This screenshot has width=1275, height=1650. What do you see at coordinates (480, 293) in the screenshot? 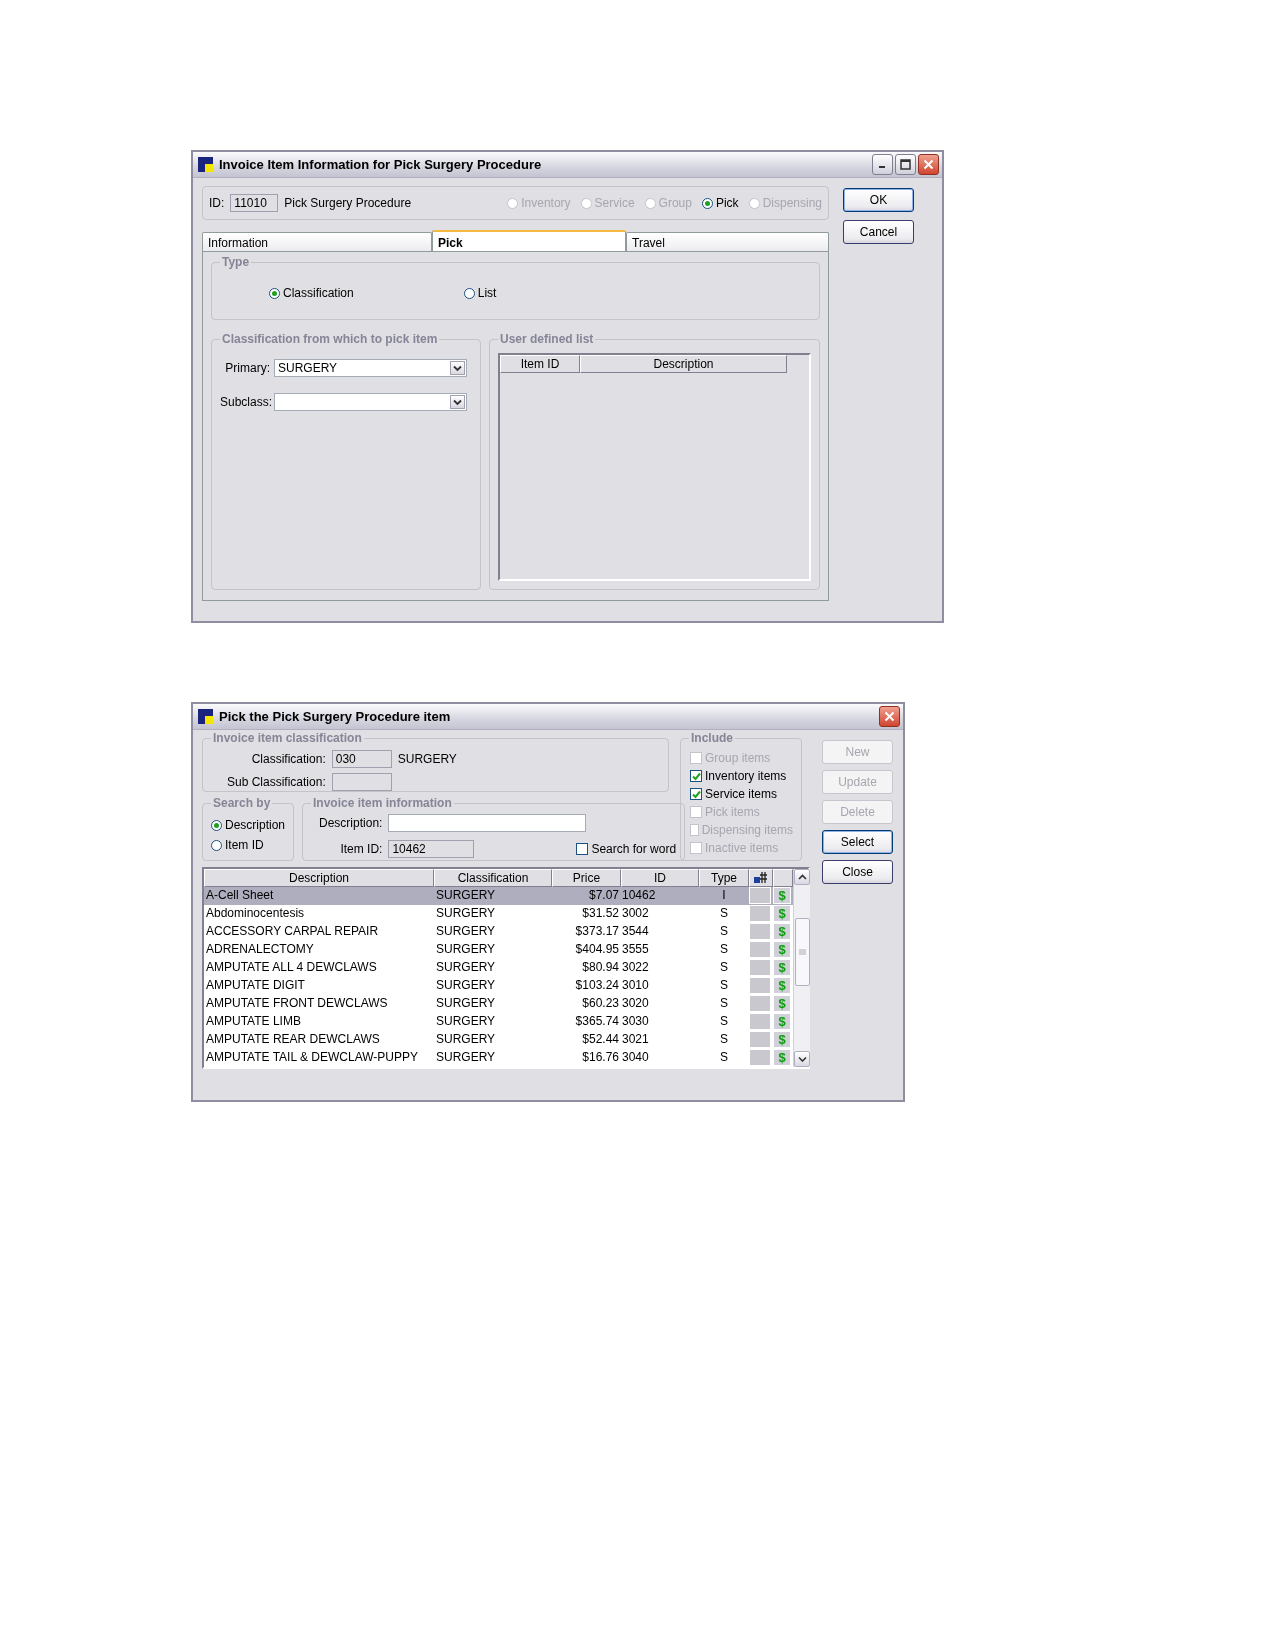
I see `radio-button: List` at bounding box center [480, 293].